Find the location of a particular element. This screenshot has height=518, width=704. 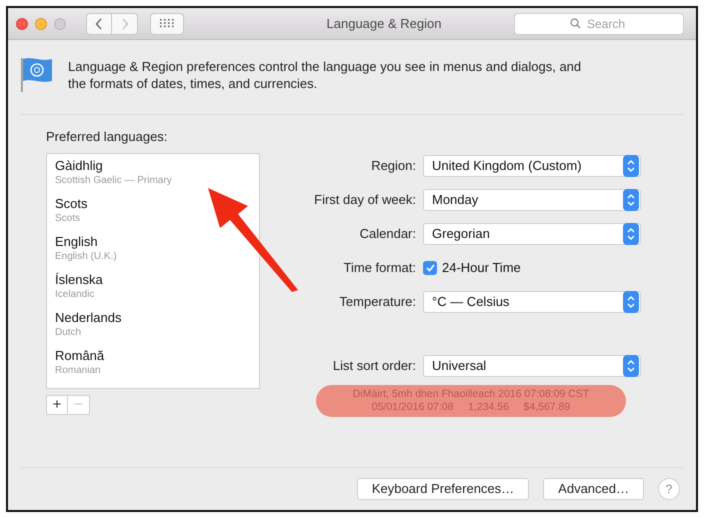

setting-label: Region: is located at coordinates (393, 166).